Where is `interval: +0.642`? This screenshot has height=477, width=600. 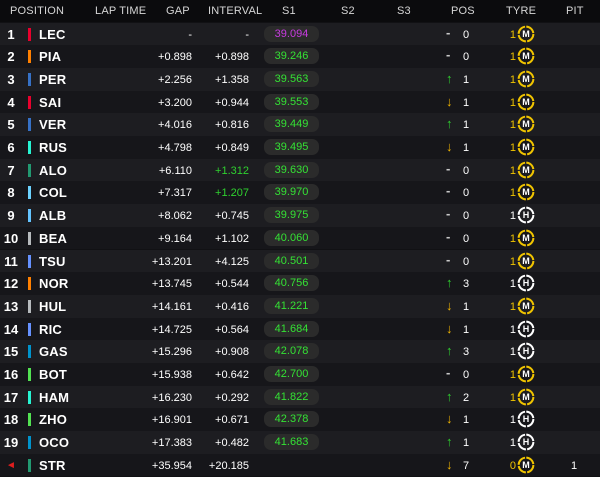 interval: +0.642 is located at coordinates (232, 375).